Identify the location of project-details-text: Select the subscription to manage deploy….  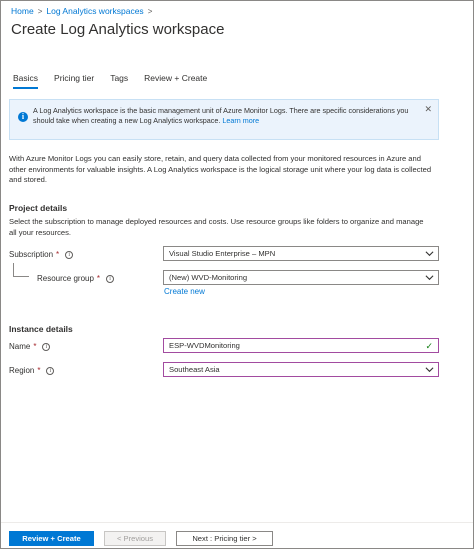
(216, 227).